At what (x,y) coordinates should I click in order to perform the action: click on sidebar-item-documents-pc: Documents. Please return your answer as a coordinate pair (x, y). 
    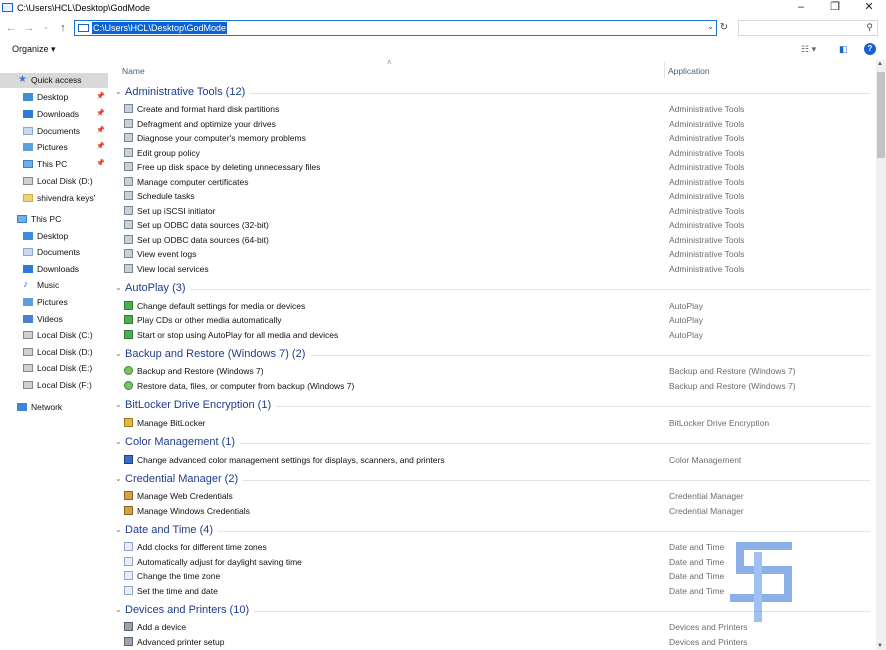
    Looking at the image, I should click on (54, 252).